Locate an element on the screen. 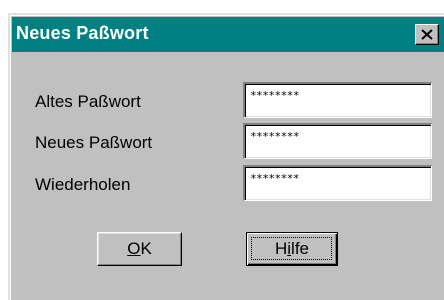  close-button is located at coordinates (427, 34).